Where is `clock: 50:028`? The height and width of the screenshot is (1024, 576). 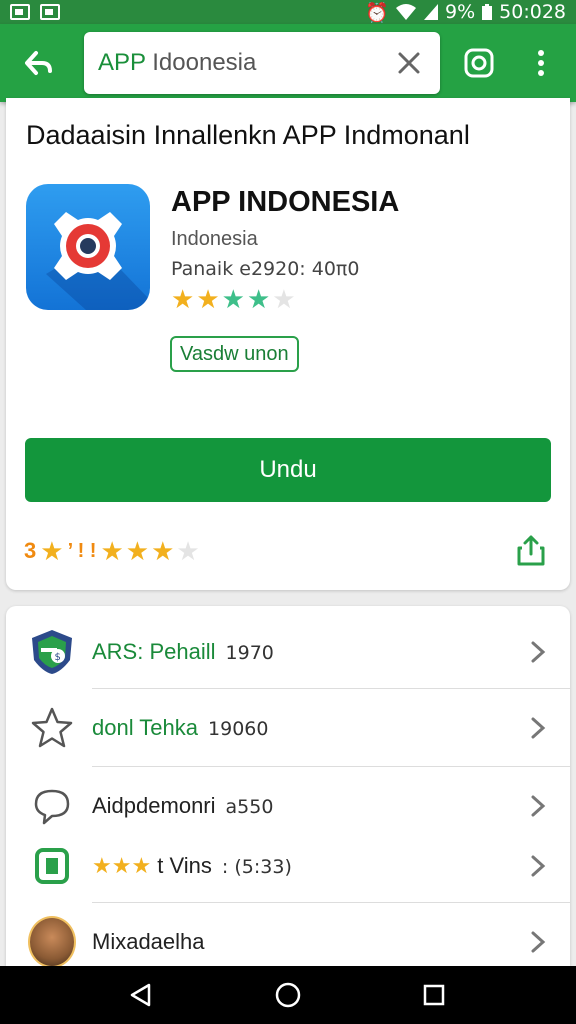 clock: 50:028 is located at coordinates (532, 12).